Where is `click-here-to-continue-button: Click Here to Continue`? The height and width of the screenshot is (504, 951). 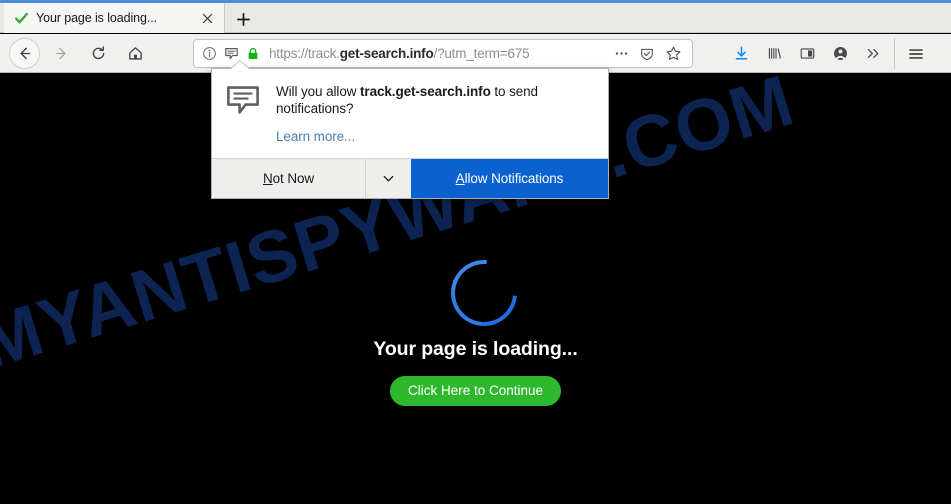 click-here-to-continue-button: Click Here to Continue is located at coordinates (475, 391).